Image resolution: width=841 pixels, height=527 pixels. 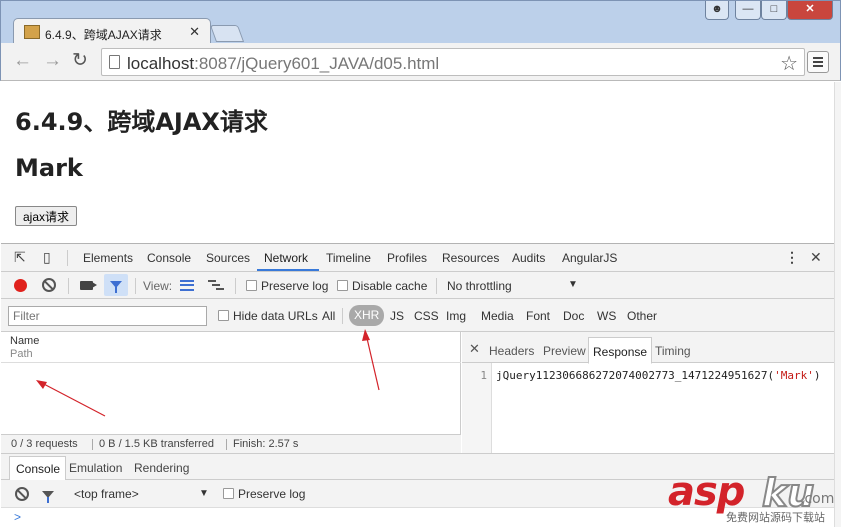 I want to click on watermark-subtitle: 免费网站源码下载站, so click(x=775, y=518).